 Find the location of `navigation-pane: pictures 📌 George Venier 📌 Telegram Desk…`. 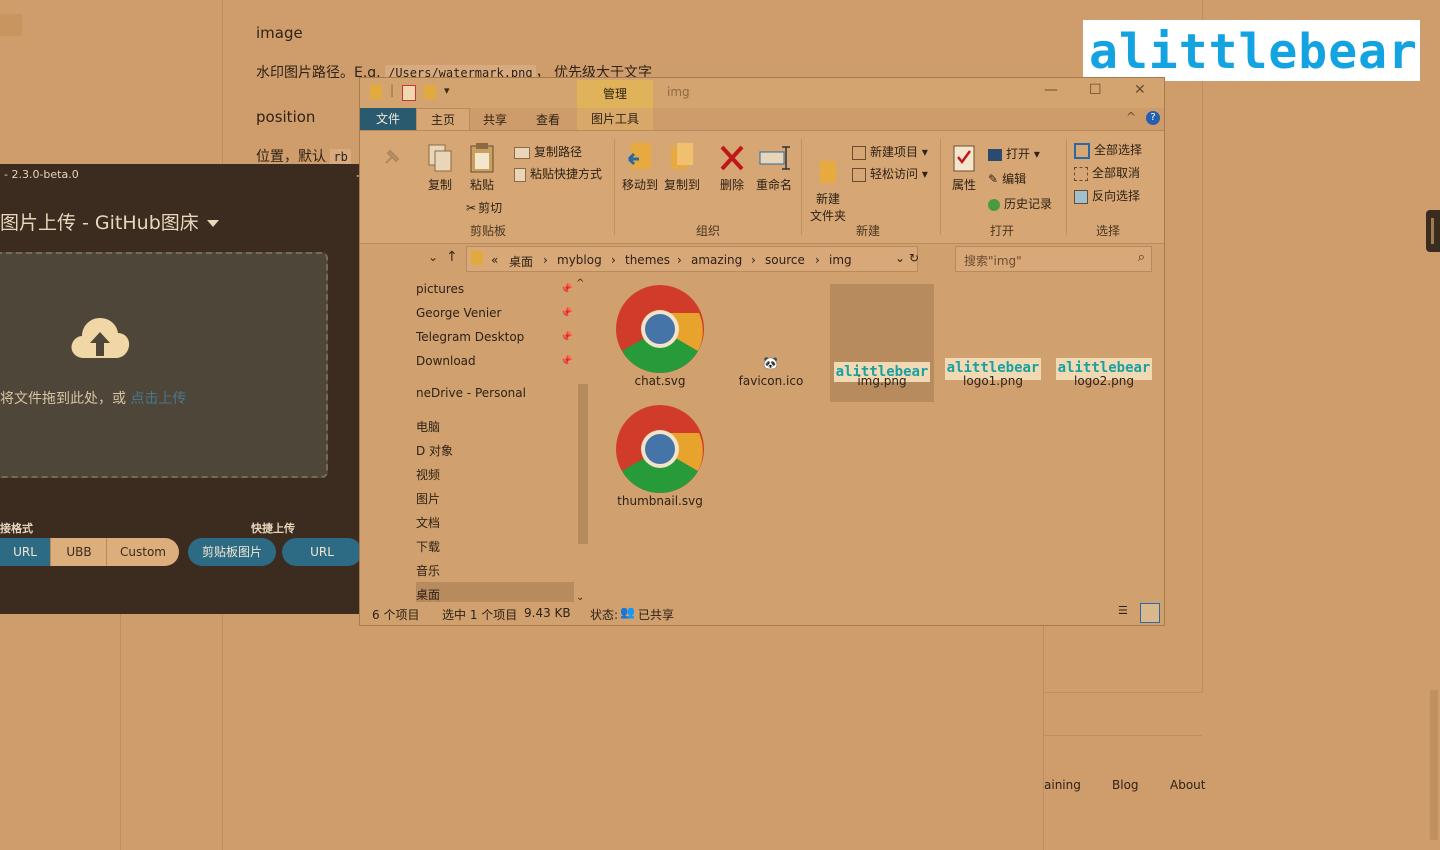

navigation-pane: pictures 📌 George Venier 📌 Telegram Desk… is located at coordinates (476, 438).